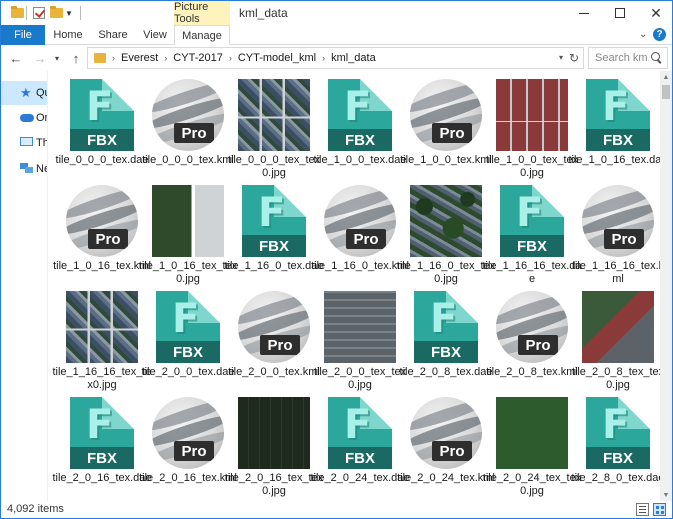 Image resolution: width=673 pixels, height=519 pixels. What do you see at coordinates (68, 35) in the screenshot?
I see `tab-home: Home` at bounding box center [68, 35].